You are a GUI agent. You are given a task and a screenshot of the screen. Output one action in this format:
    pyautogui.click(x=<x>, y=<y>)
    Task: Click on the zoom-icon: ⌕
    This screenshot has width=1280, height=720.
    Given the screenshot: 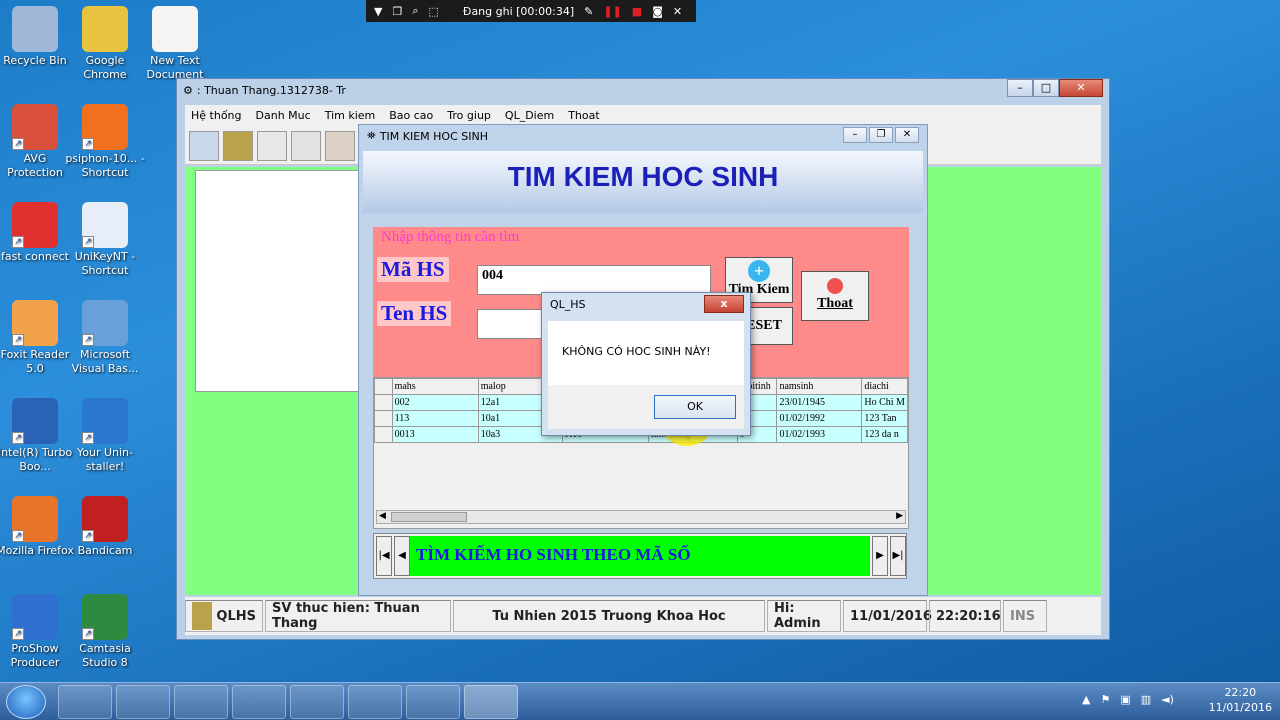 What is the action you would take?
    pyautogui.click(x=415, y=11)
    